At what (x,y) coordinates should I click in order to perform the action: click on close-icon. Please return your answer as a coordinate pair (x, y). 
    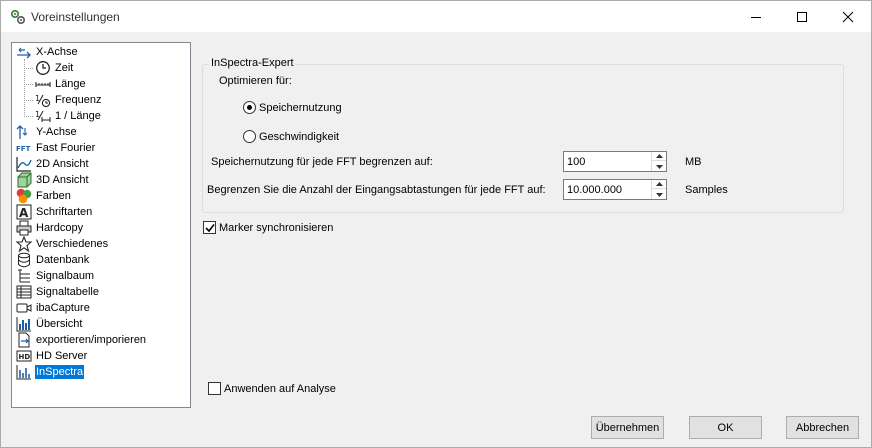
    Looking at the image, I should click on (848, 16).